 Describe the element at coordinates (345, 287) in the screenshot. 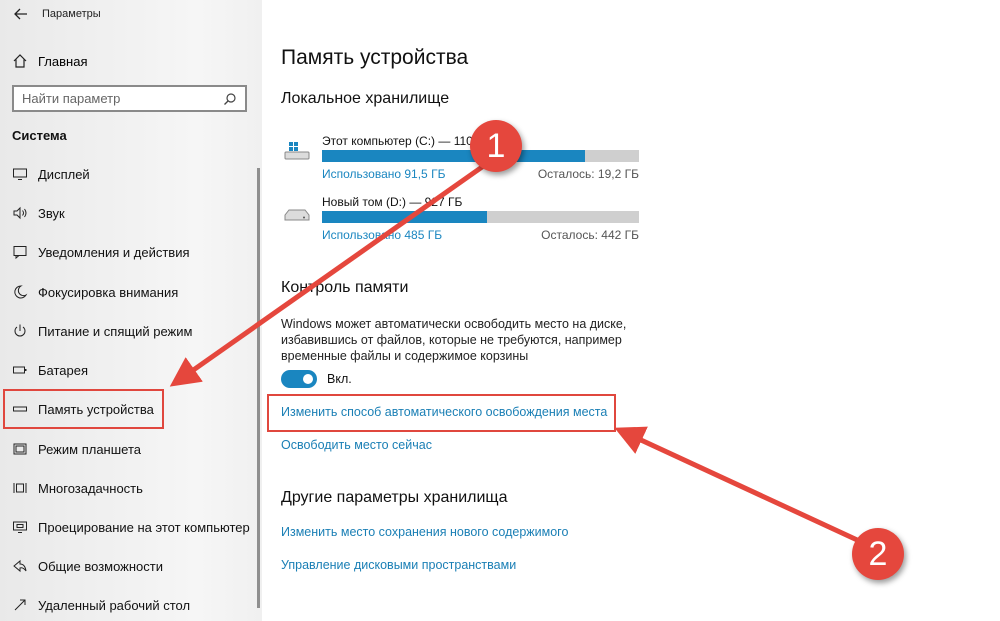

I see `storage-sense-heading: Контроль памяти` at that location.